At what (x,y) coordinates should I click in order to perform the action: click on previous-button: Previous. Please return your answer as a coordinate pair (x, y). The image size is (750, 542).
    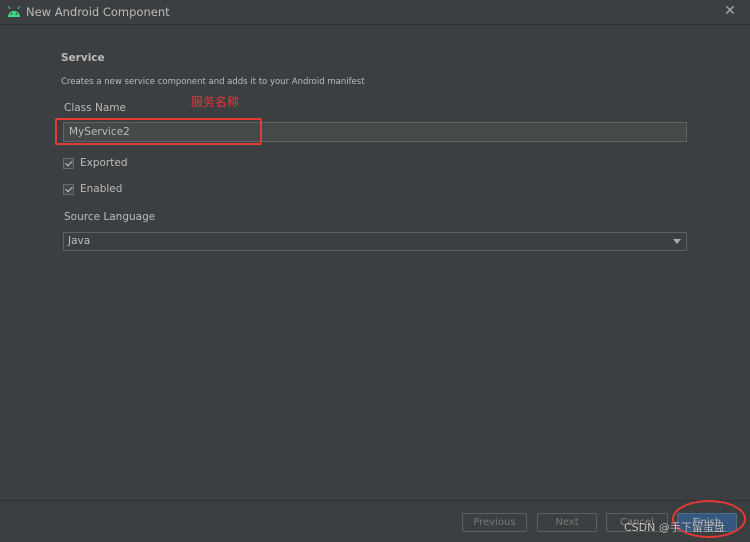
    Looking at the image, I should click on (494, 522).